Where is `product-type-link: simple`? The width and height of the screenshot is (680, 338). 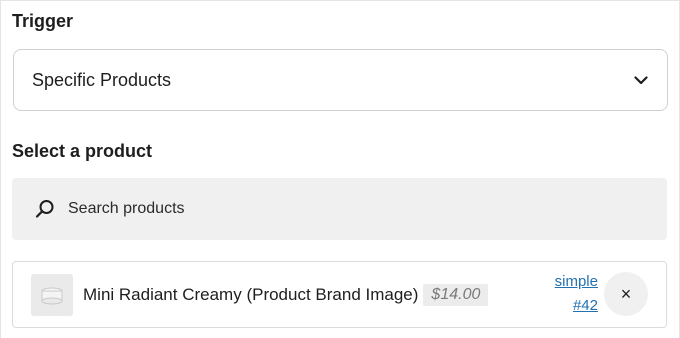 product-type-link: simple is located at coordinates (576, 282).